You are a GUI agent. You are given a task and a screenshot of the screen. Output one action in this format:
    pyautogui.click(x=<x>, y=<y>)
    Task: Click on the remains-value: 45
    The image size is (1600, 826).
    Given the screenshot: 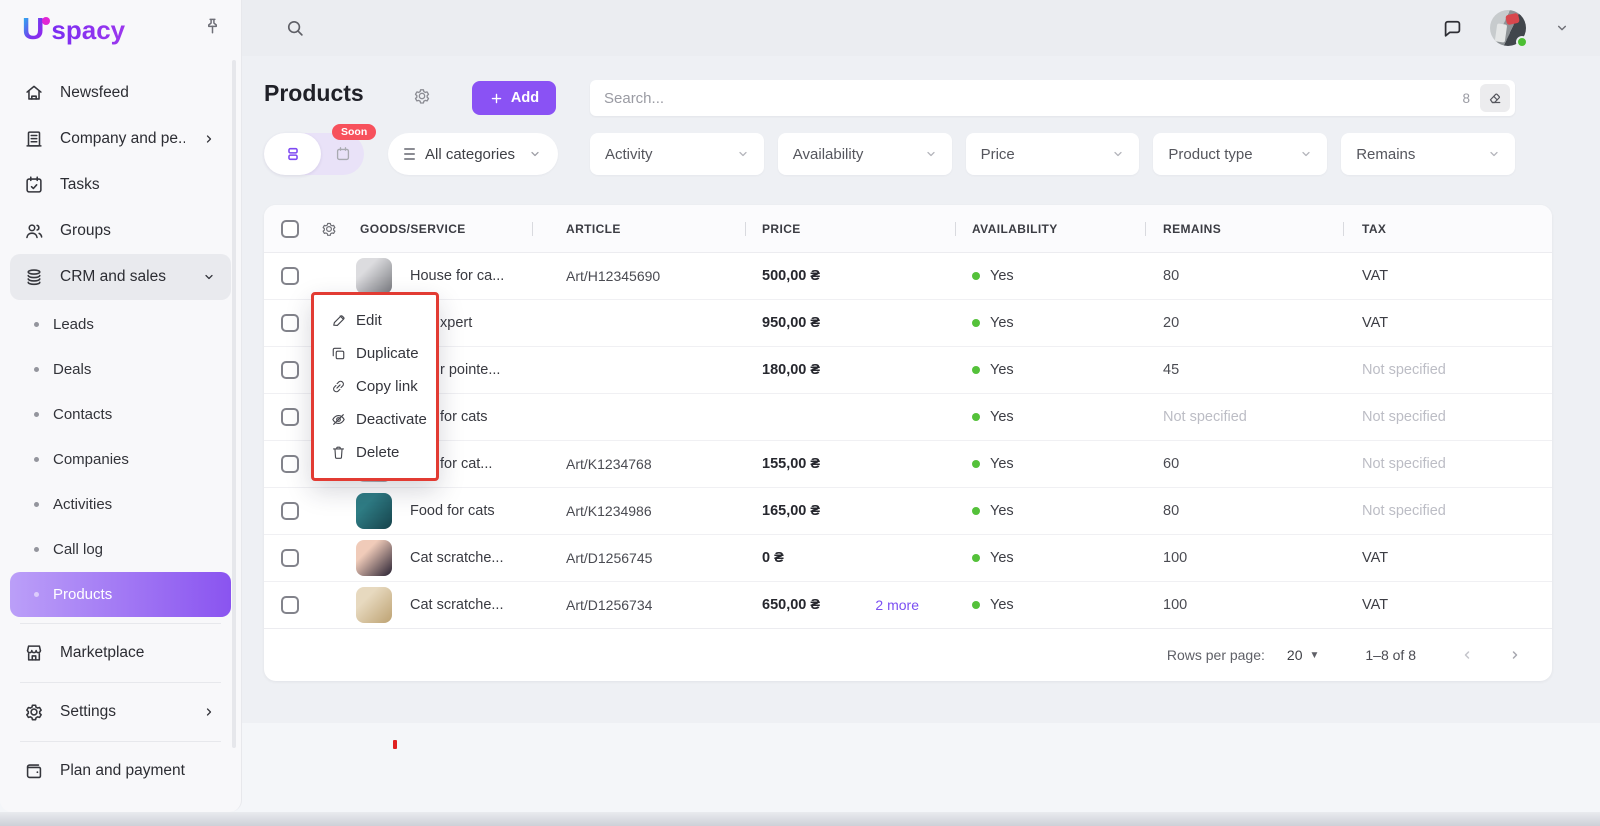 What is the action you would take?
    pyautogui.click(x=1171, y=370)
    